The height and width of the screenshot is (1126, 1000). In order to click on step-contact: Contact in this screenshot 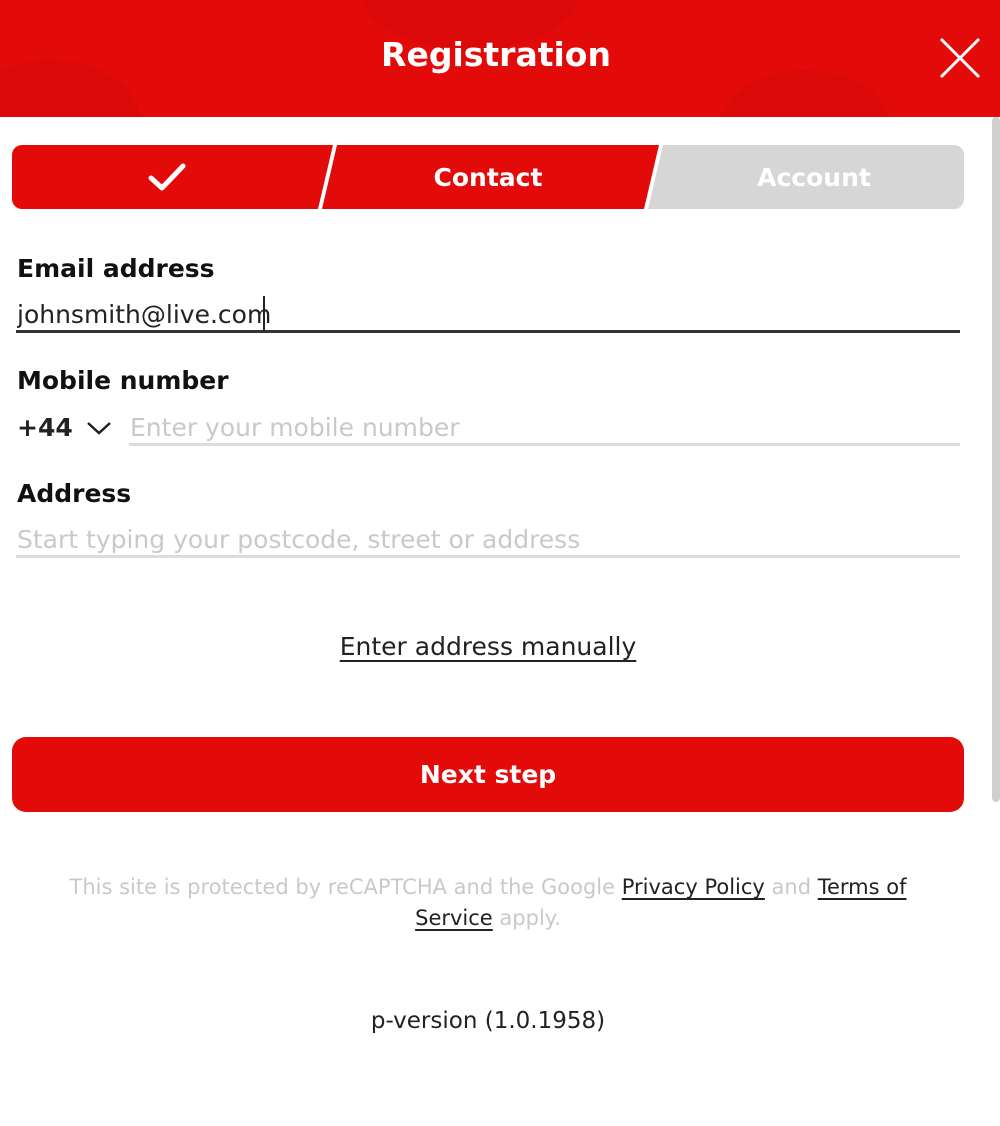, I will do `click(488, 177)`.